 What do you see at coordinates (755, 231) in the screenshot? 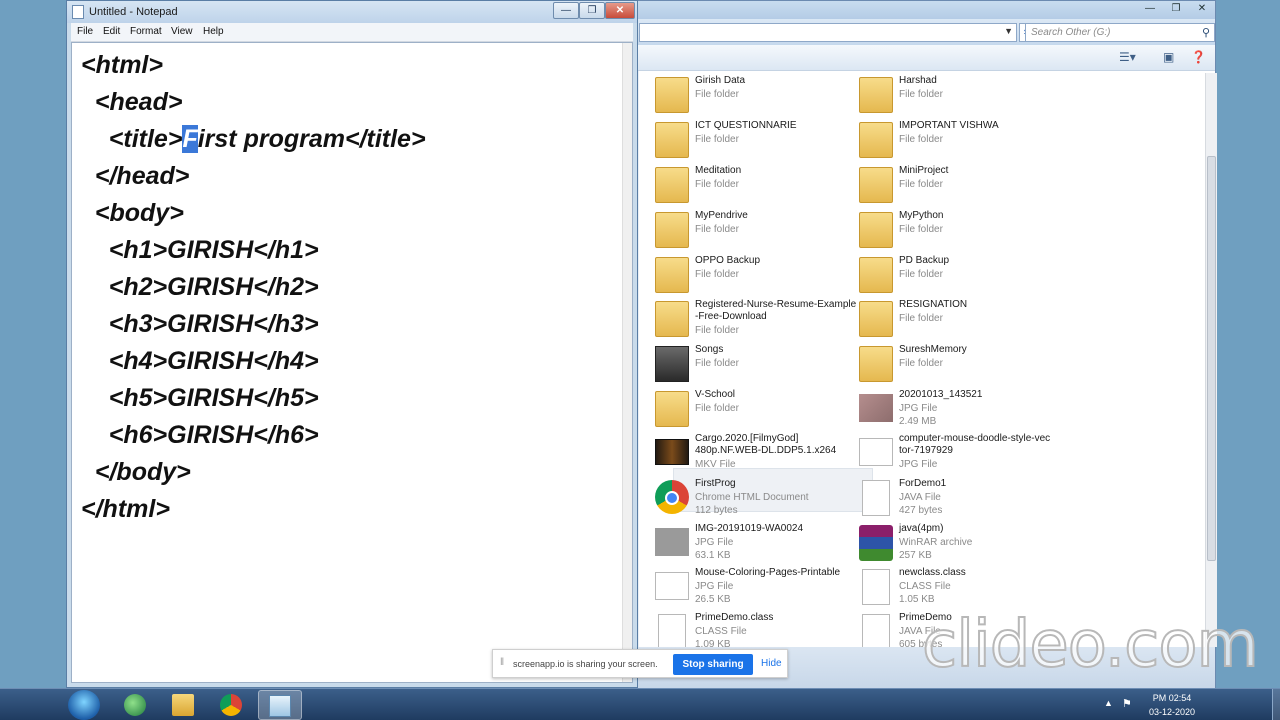
I see `file-item: MyPendrive File folder` at bounding box center [755, 231].